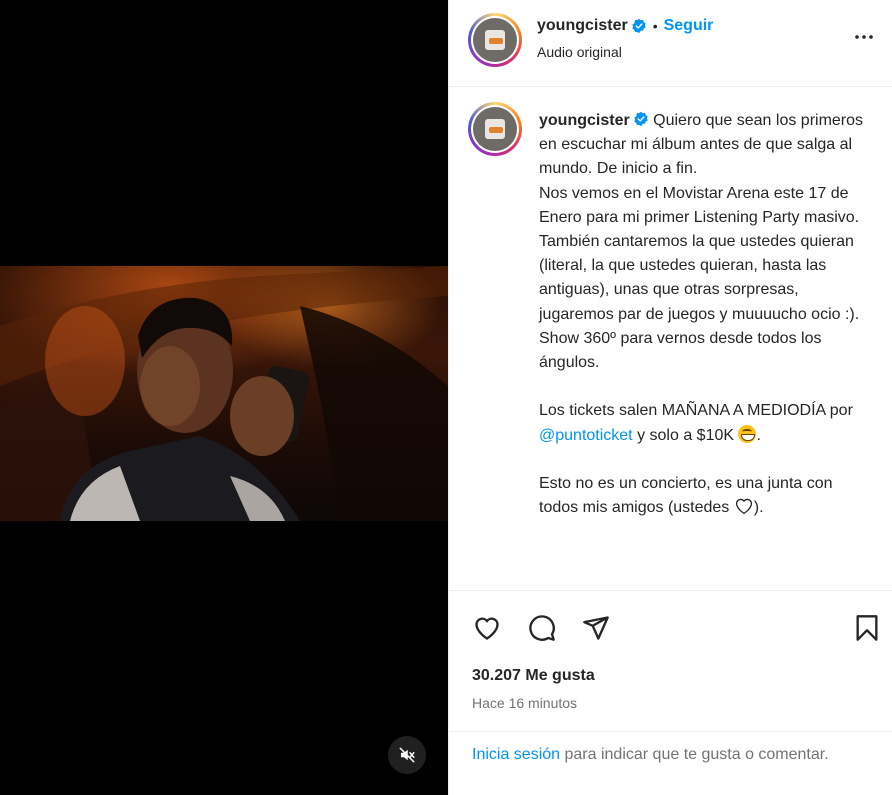  What do you see at coordinates (696, 754) in the screenshot?
I see `login-prompt-rest: para indicar que te gusta o comentar.` at bounding box center [696, 754].